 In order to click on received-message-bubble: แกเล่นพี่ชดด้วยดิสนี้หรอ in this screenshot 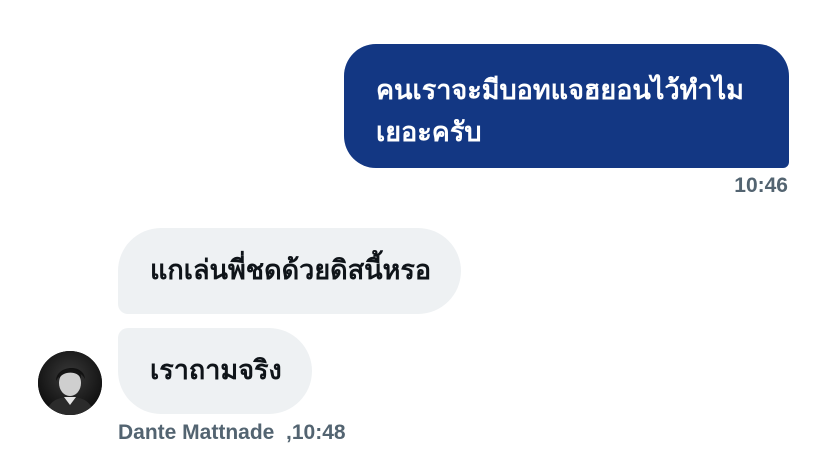, I will do `click(290, 271)`.